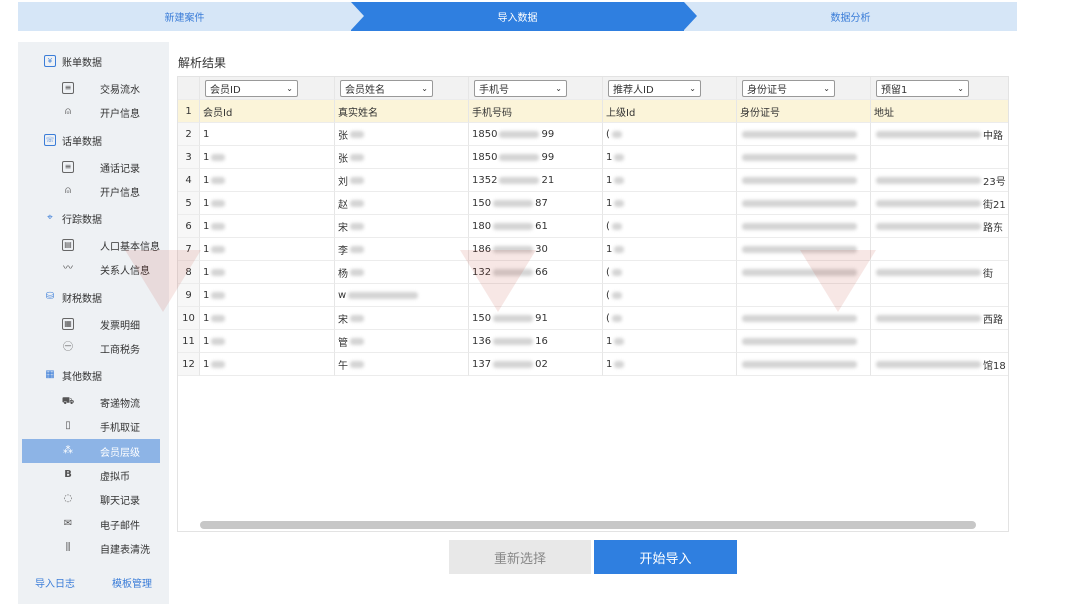 The height and width of the screenshot is (610, 1080). Describe the element at coordinates (402, 180) in the screenshot. I see `table-cell: 刘` at that location.